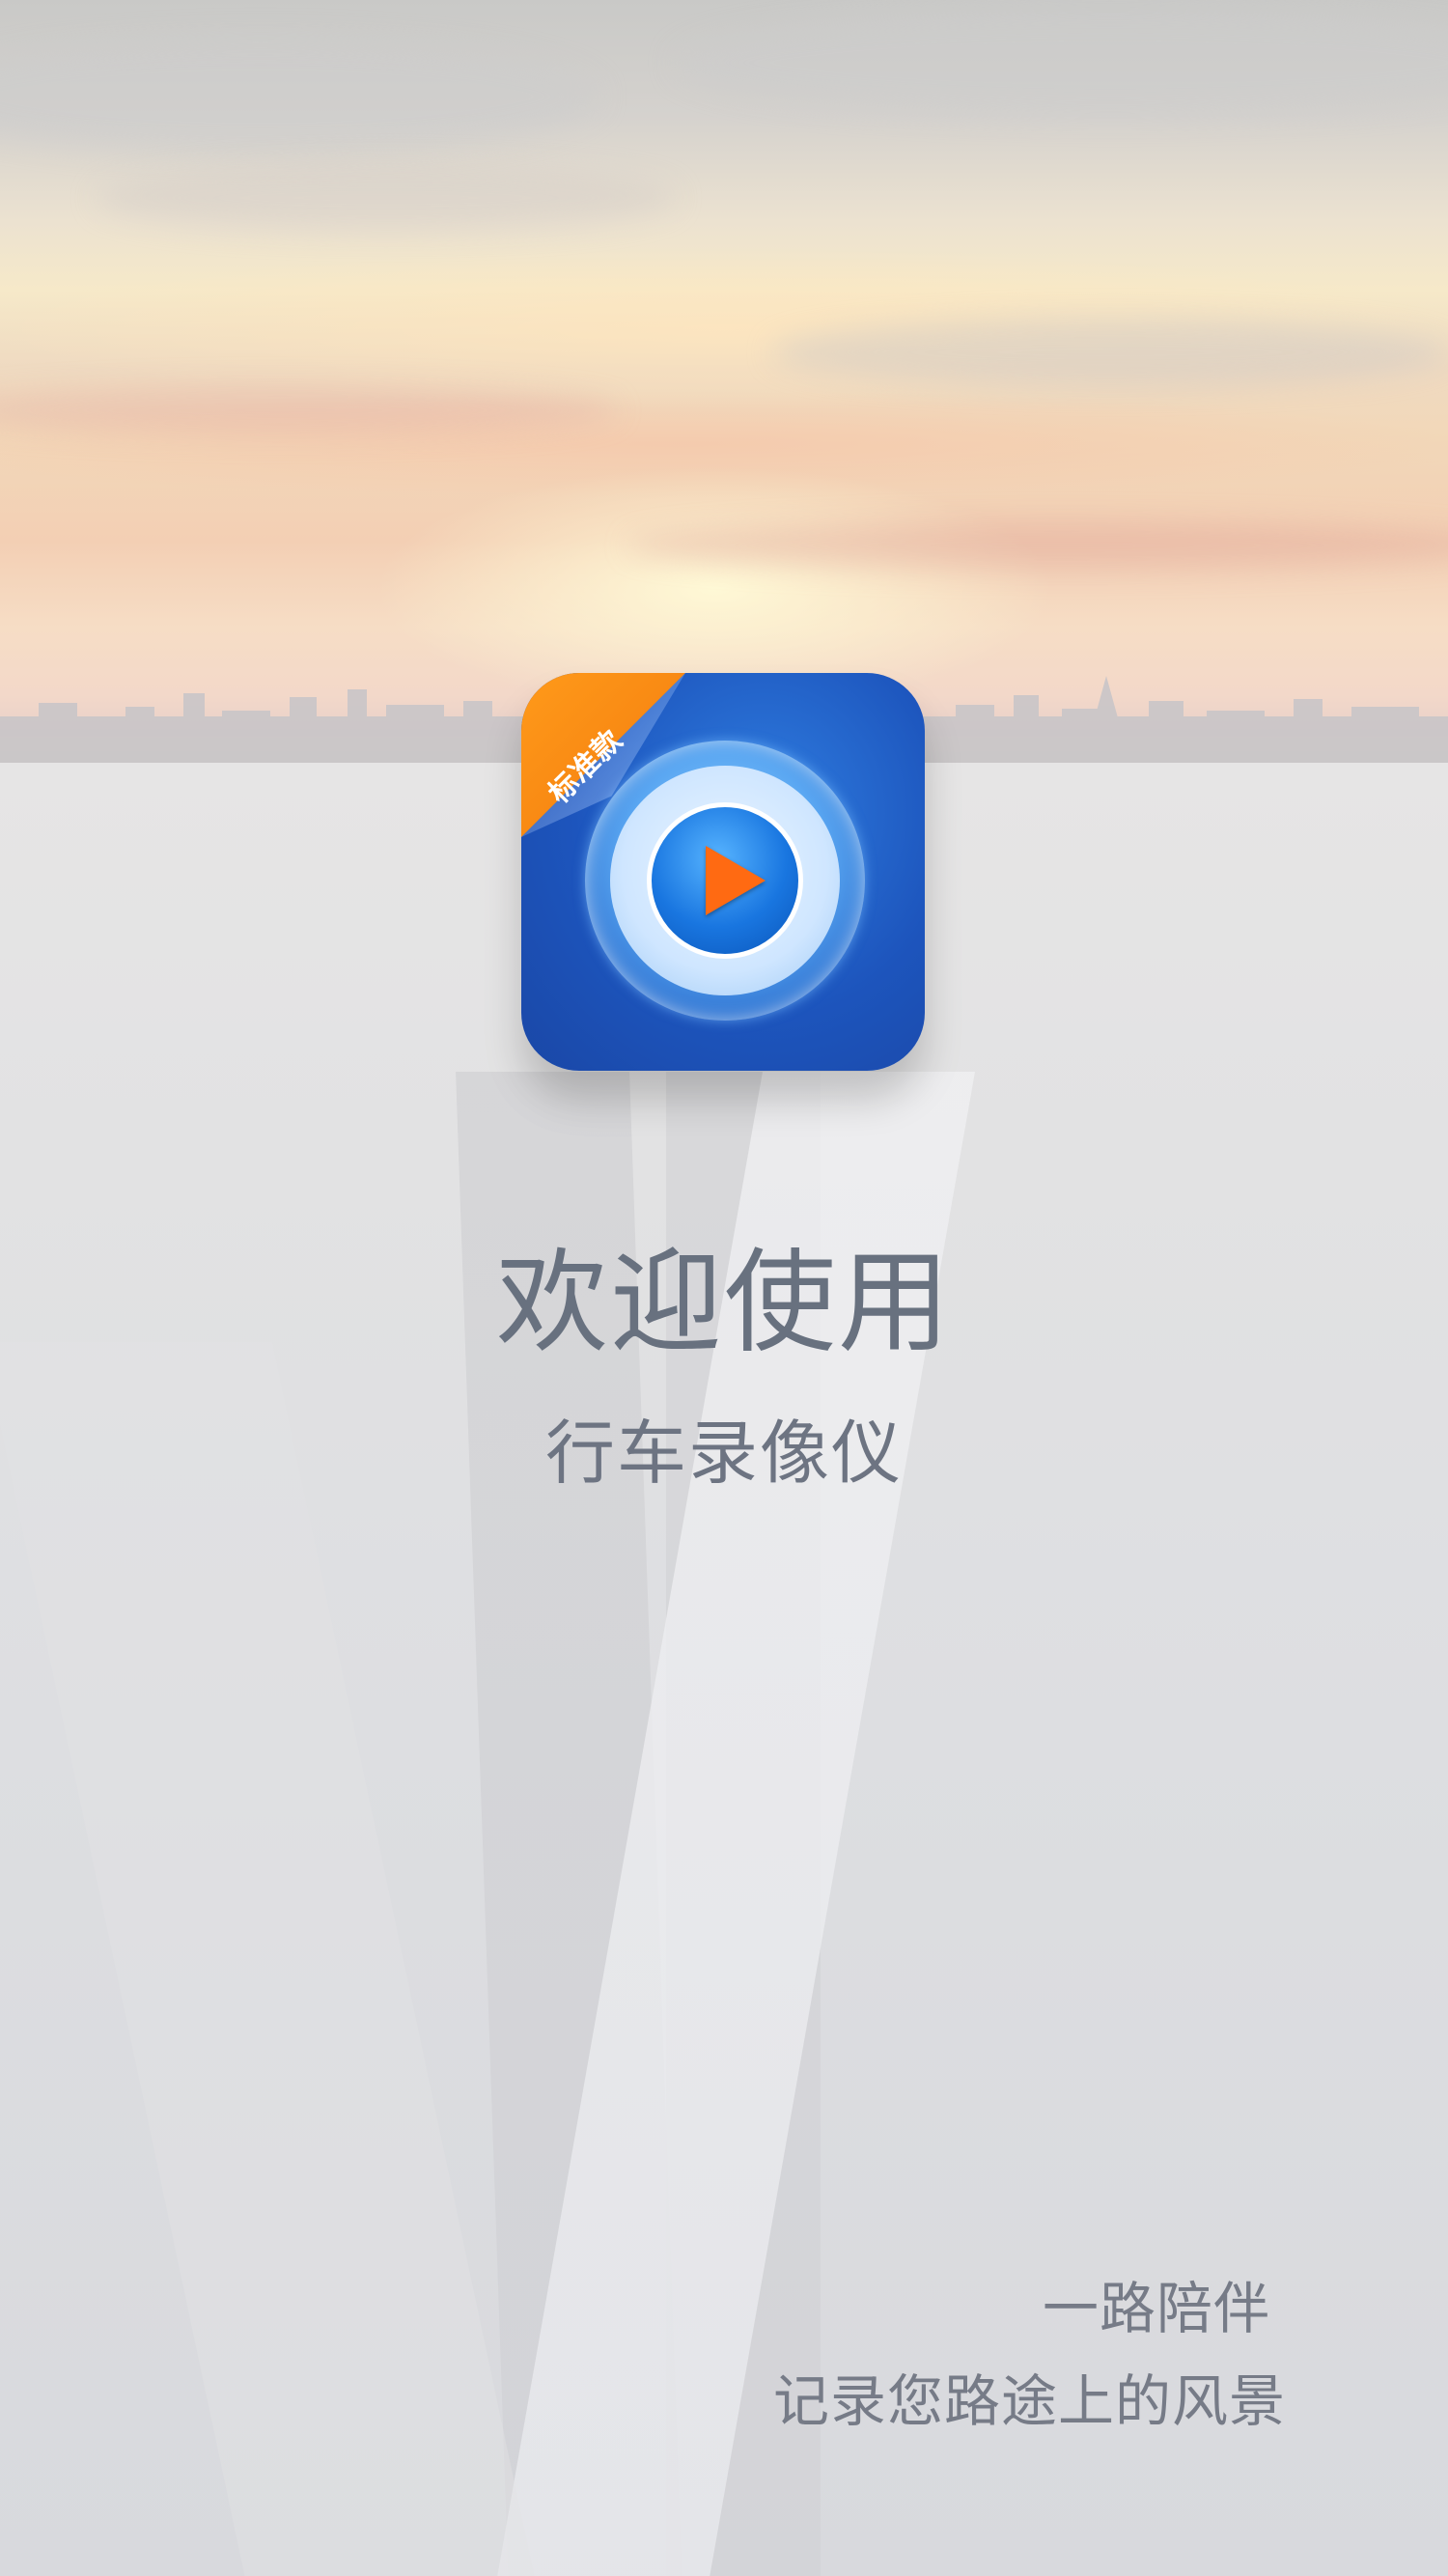 The width and height of the screenshot is (1448, 2576). I want to click on icon-ring-inner, so click(725, 881).